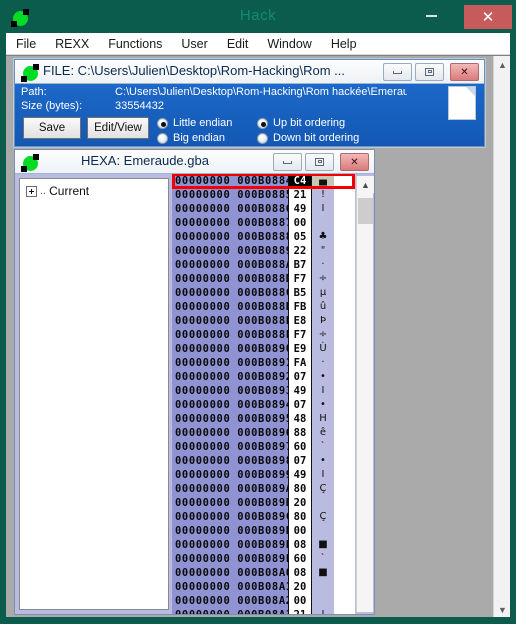 The width and height of the screenshot is (516, 624). Describe the element at coordinates (242, 44) in the screenshot. I see `menu-item-edit: Edit` at that location.